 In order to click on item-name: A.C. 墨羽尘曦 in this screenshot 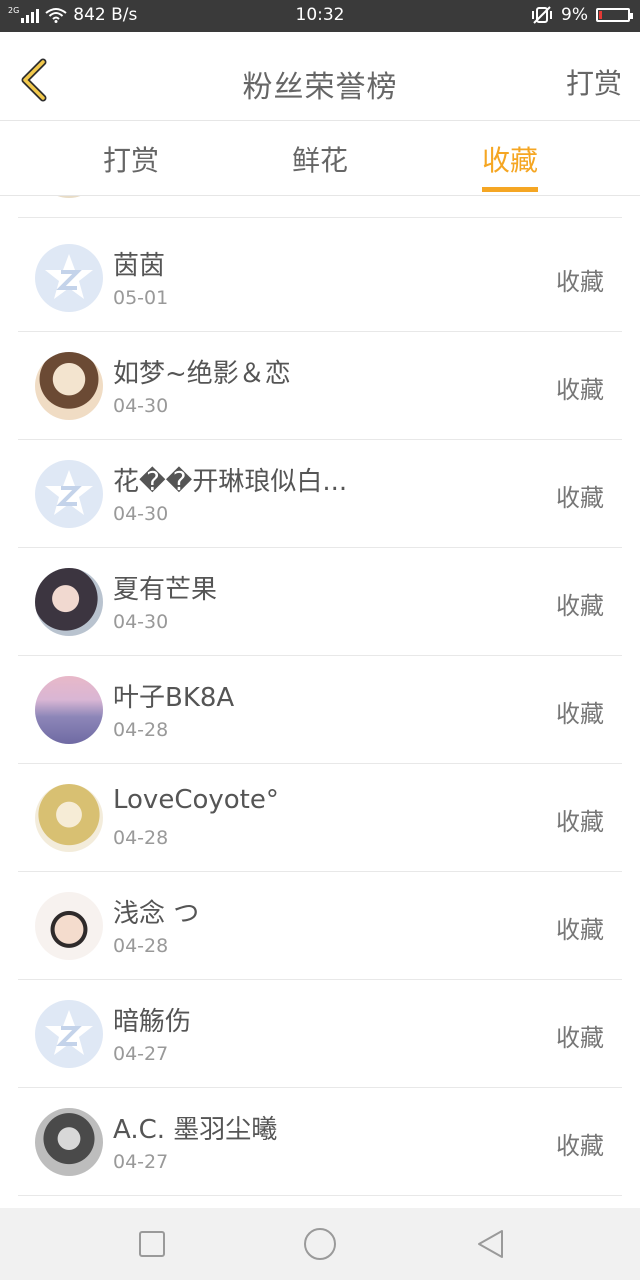, I will do `click(195, 1130)`.